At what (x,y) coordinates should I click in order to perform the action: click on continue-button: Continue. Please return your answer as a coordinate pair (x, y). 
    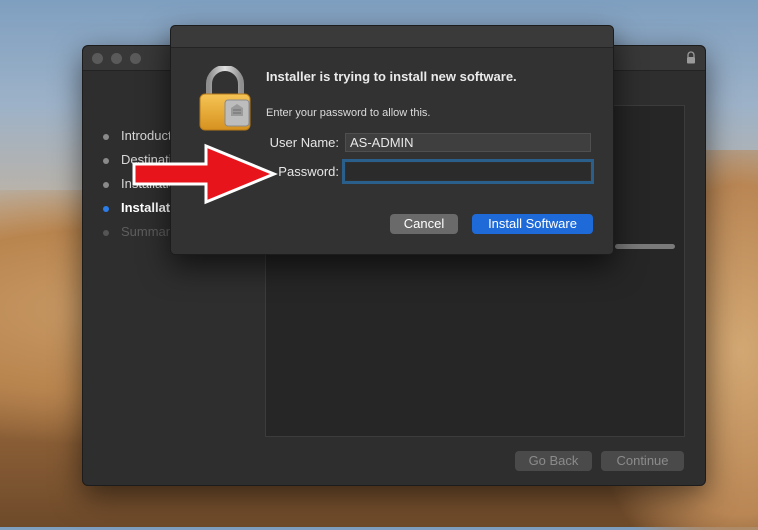
    Looking at the image, I should click on (642, 461).